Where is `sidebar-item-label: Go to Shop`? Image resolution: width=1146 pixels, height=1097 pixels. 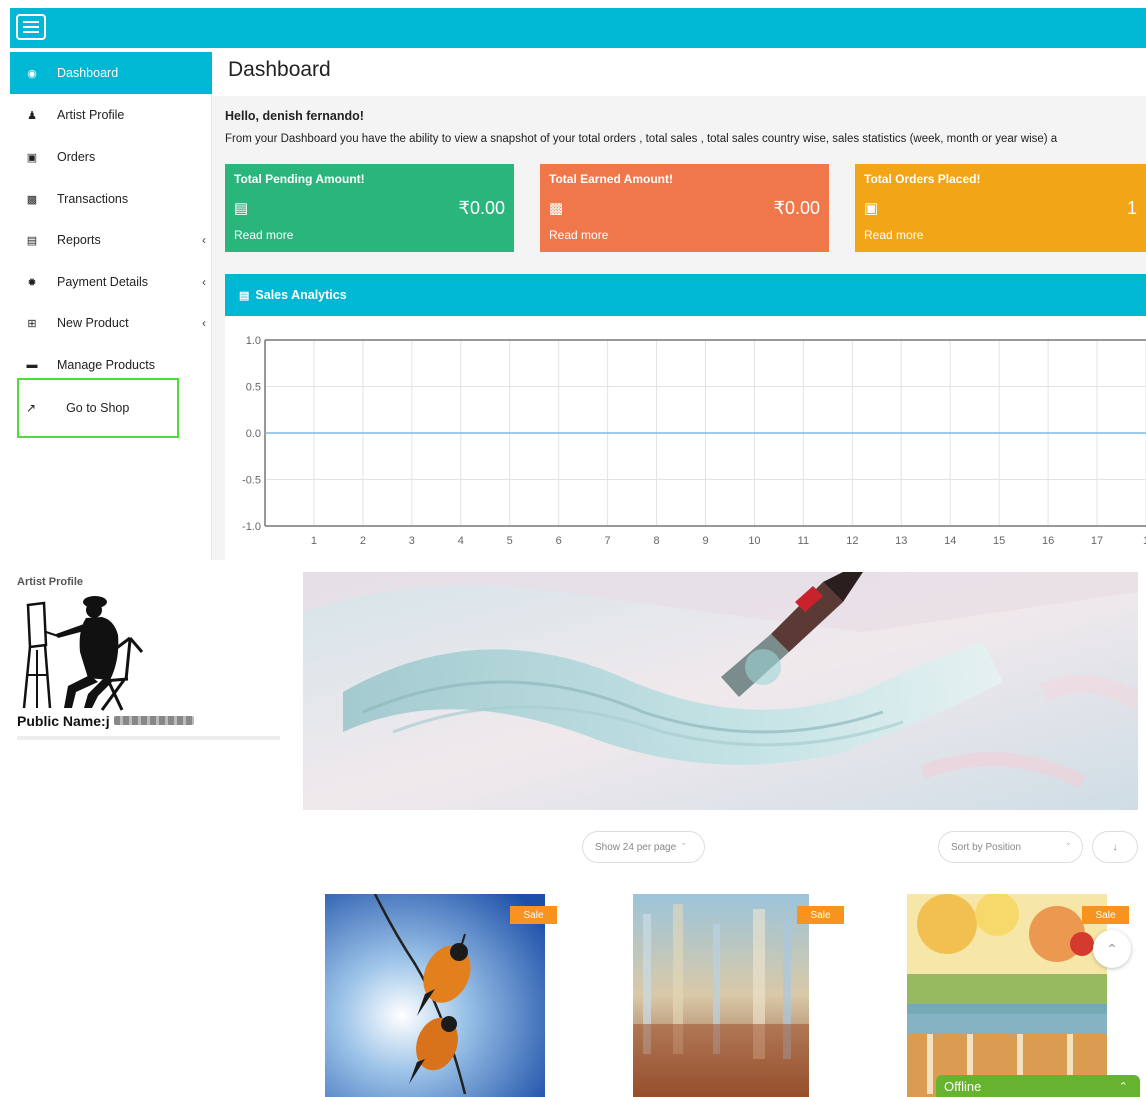
sidebar-item-label: Go to Shop is located at coordinates (98, 408).